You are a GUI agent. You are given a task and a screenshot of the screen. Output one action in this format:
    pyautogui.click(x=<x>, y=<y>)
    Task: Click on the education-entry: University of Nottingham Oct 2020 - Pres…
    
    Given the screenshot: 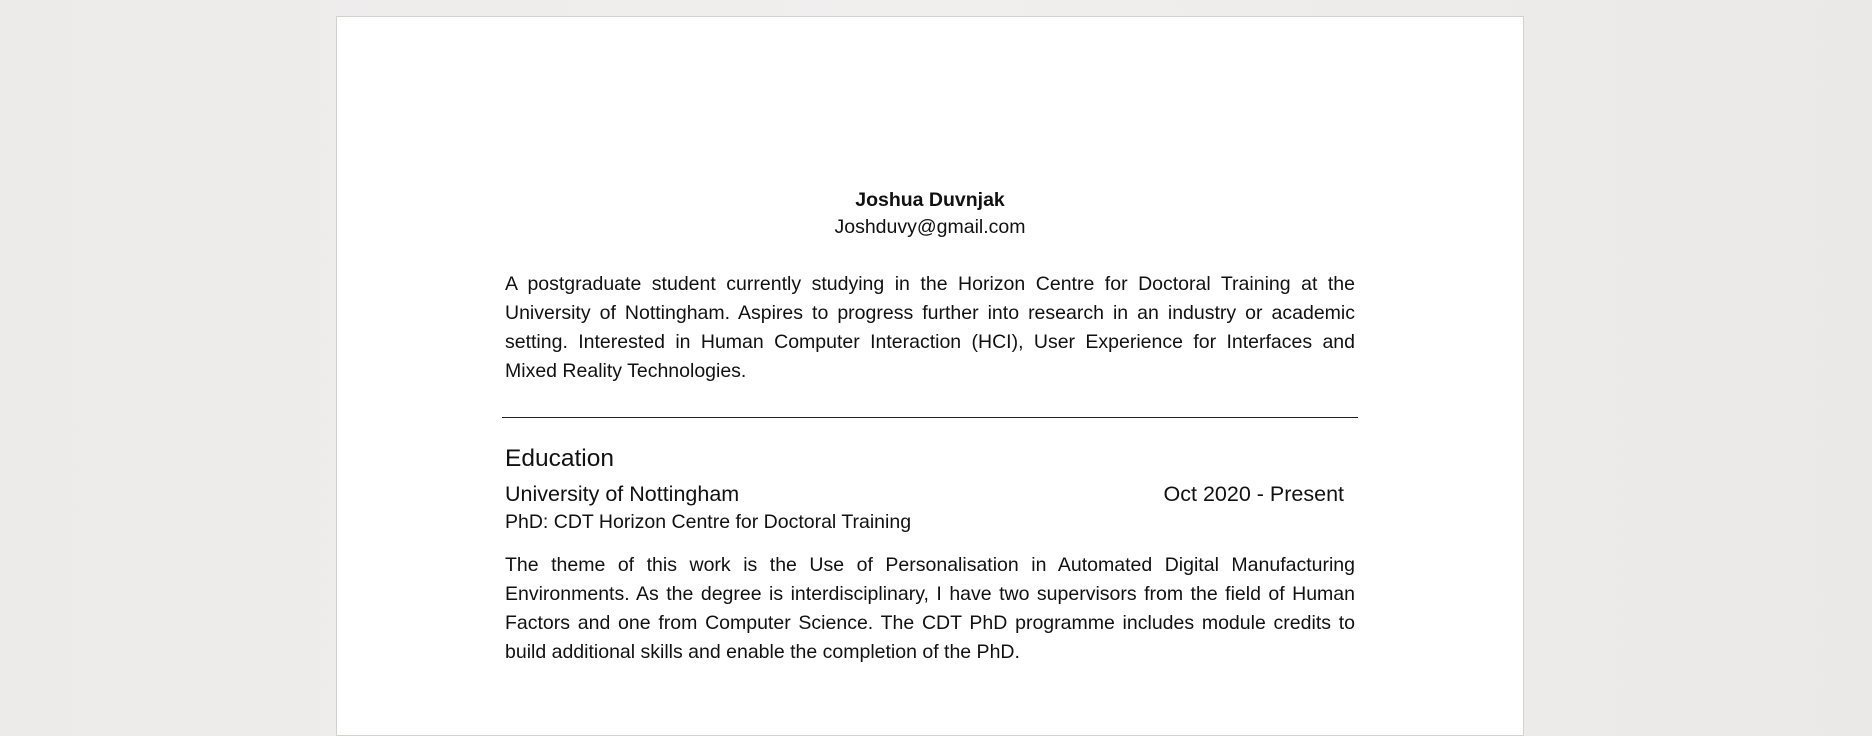 What is the action you would take?
    pyautogui.click(x=930, y=573)
    